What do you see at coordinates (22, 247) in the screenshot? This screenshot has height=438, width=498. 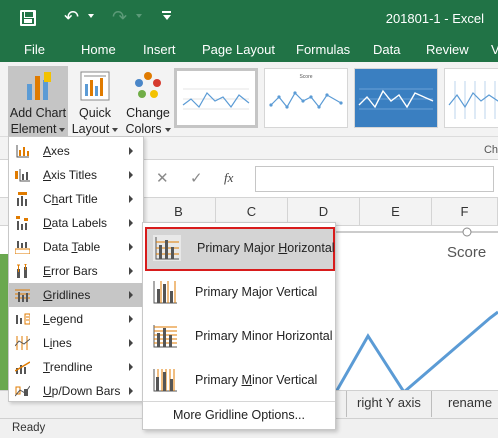 I see `data-table-icon` at bounding box center [22, 247].